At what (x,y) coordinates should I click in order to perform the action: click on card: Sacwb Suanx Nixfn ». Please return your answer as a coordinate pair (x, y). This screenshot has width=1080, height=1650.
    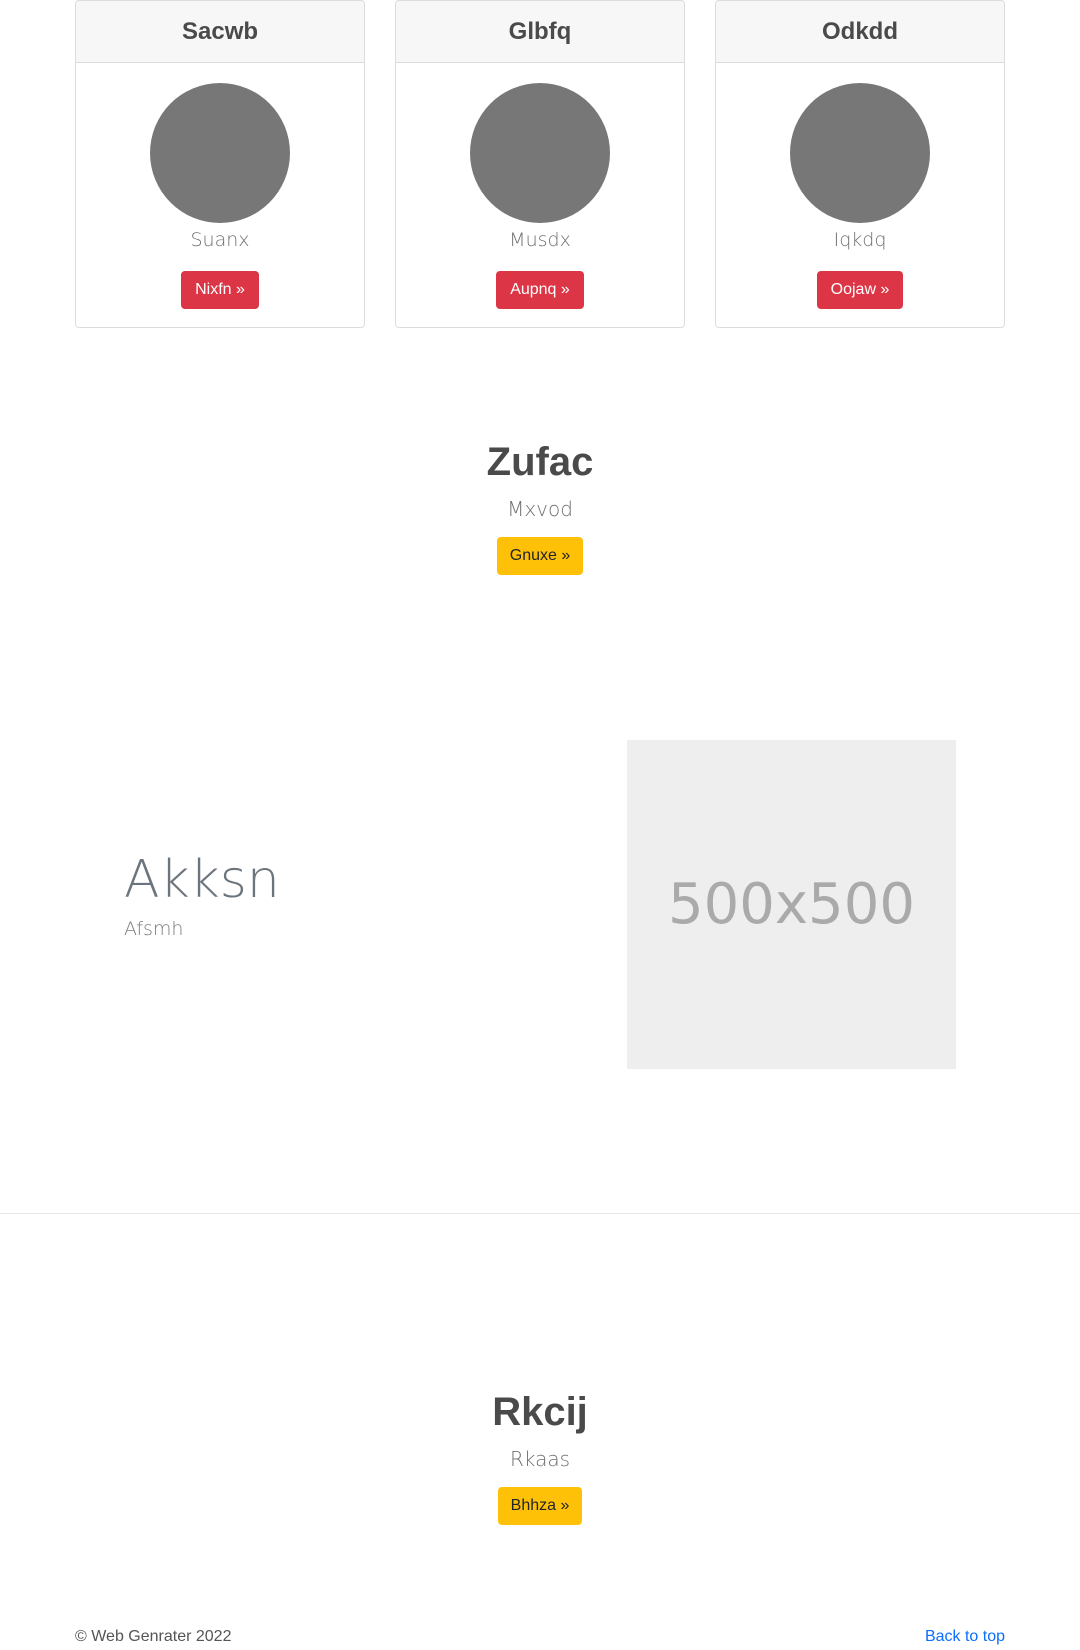
    Looking at the image, I should click on (220, 164).